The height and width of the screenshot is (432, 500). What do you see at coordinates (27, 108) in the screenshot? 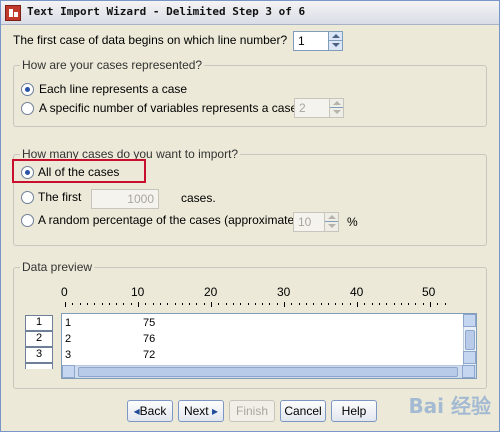
I see `radio-specific-variables` at bounding box center [27, 108].